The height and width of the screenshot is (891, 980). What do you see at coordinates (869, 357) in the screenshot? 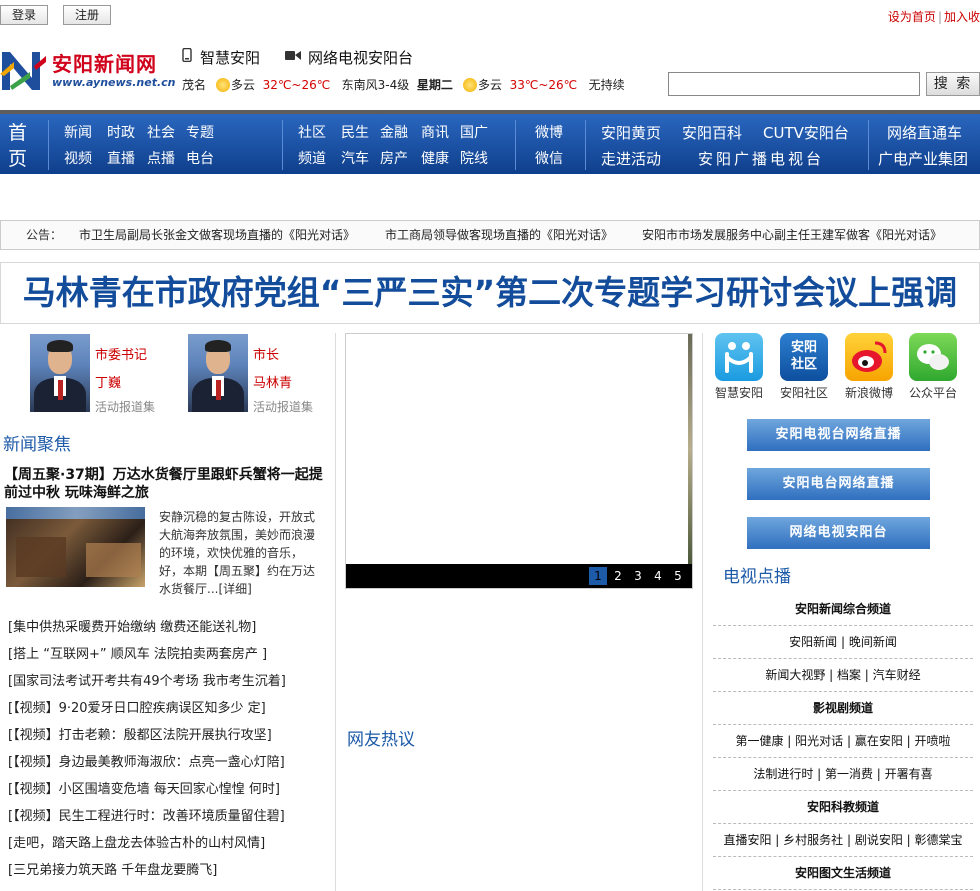
I see `weibo-icon` at bounding box center [869, 357].